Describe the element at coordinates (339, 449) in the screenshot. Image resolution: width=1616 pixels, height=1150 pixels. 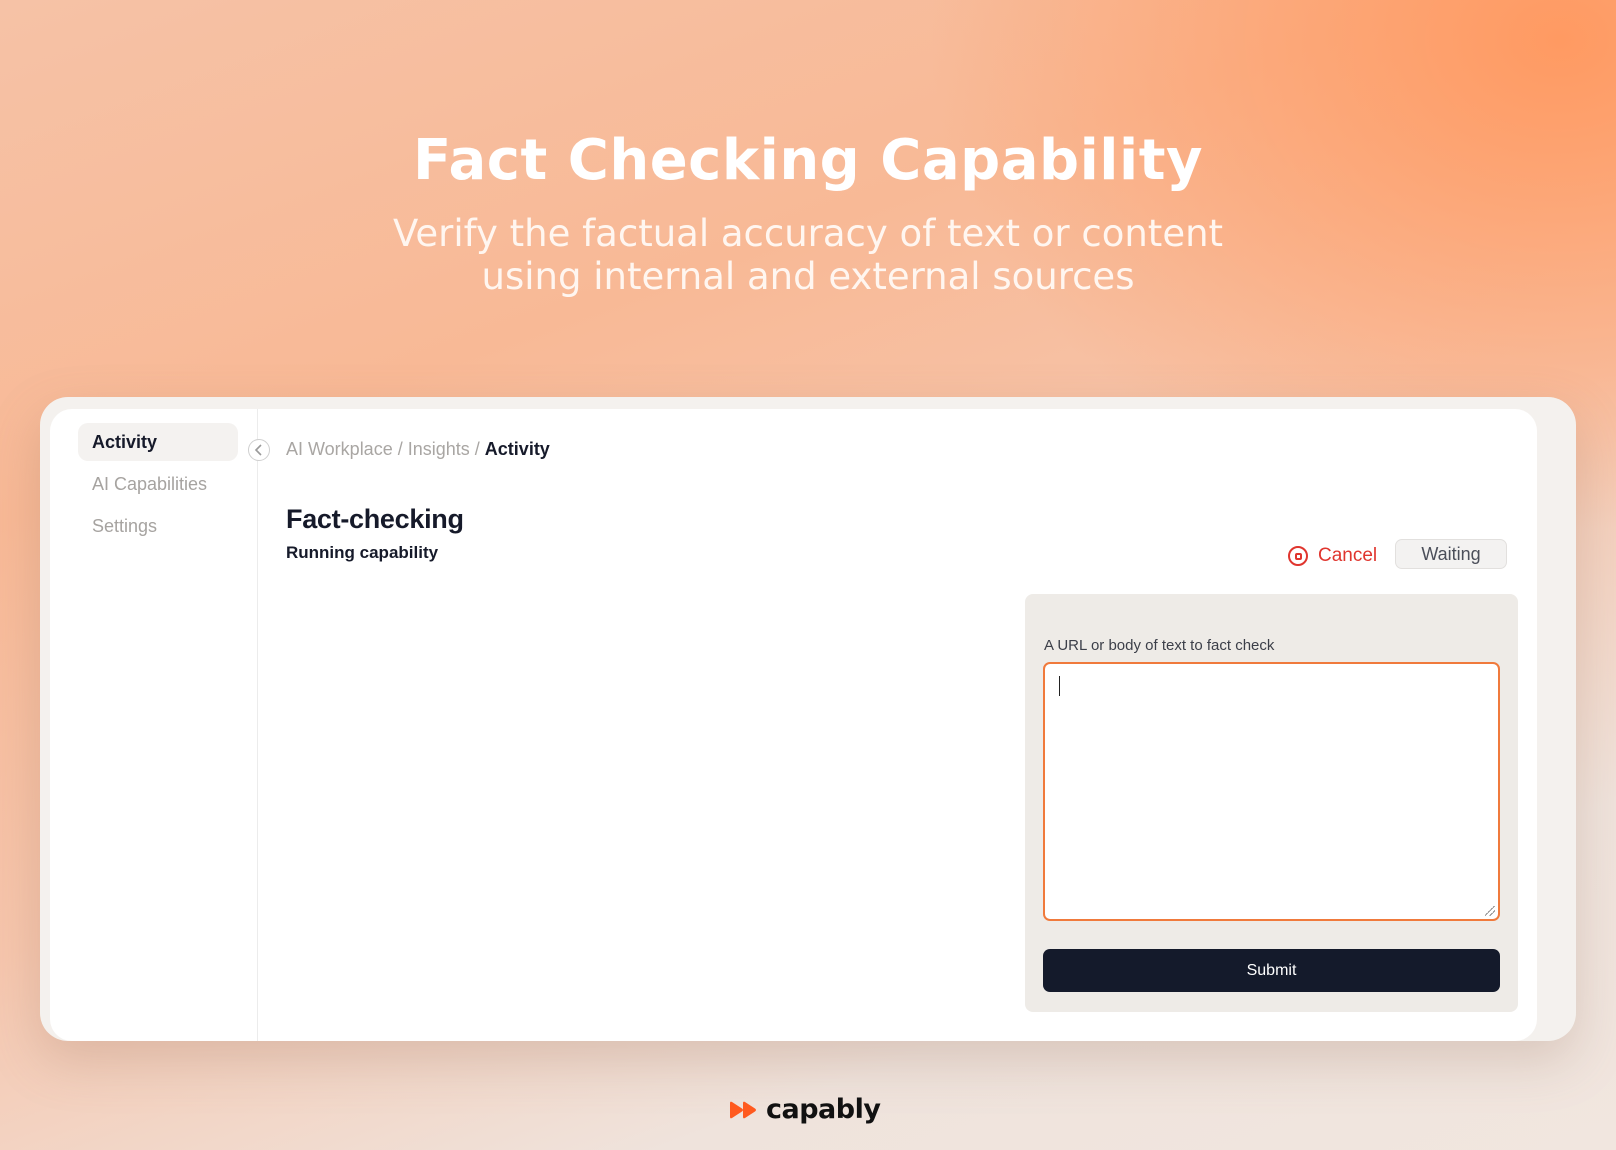
I see `breadcrumb-item-ai-workplace: AI Workplace` at that location.